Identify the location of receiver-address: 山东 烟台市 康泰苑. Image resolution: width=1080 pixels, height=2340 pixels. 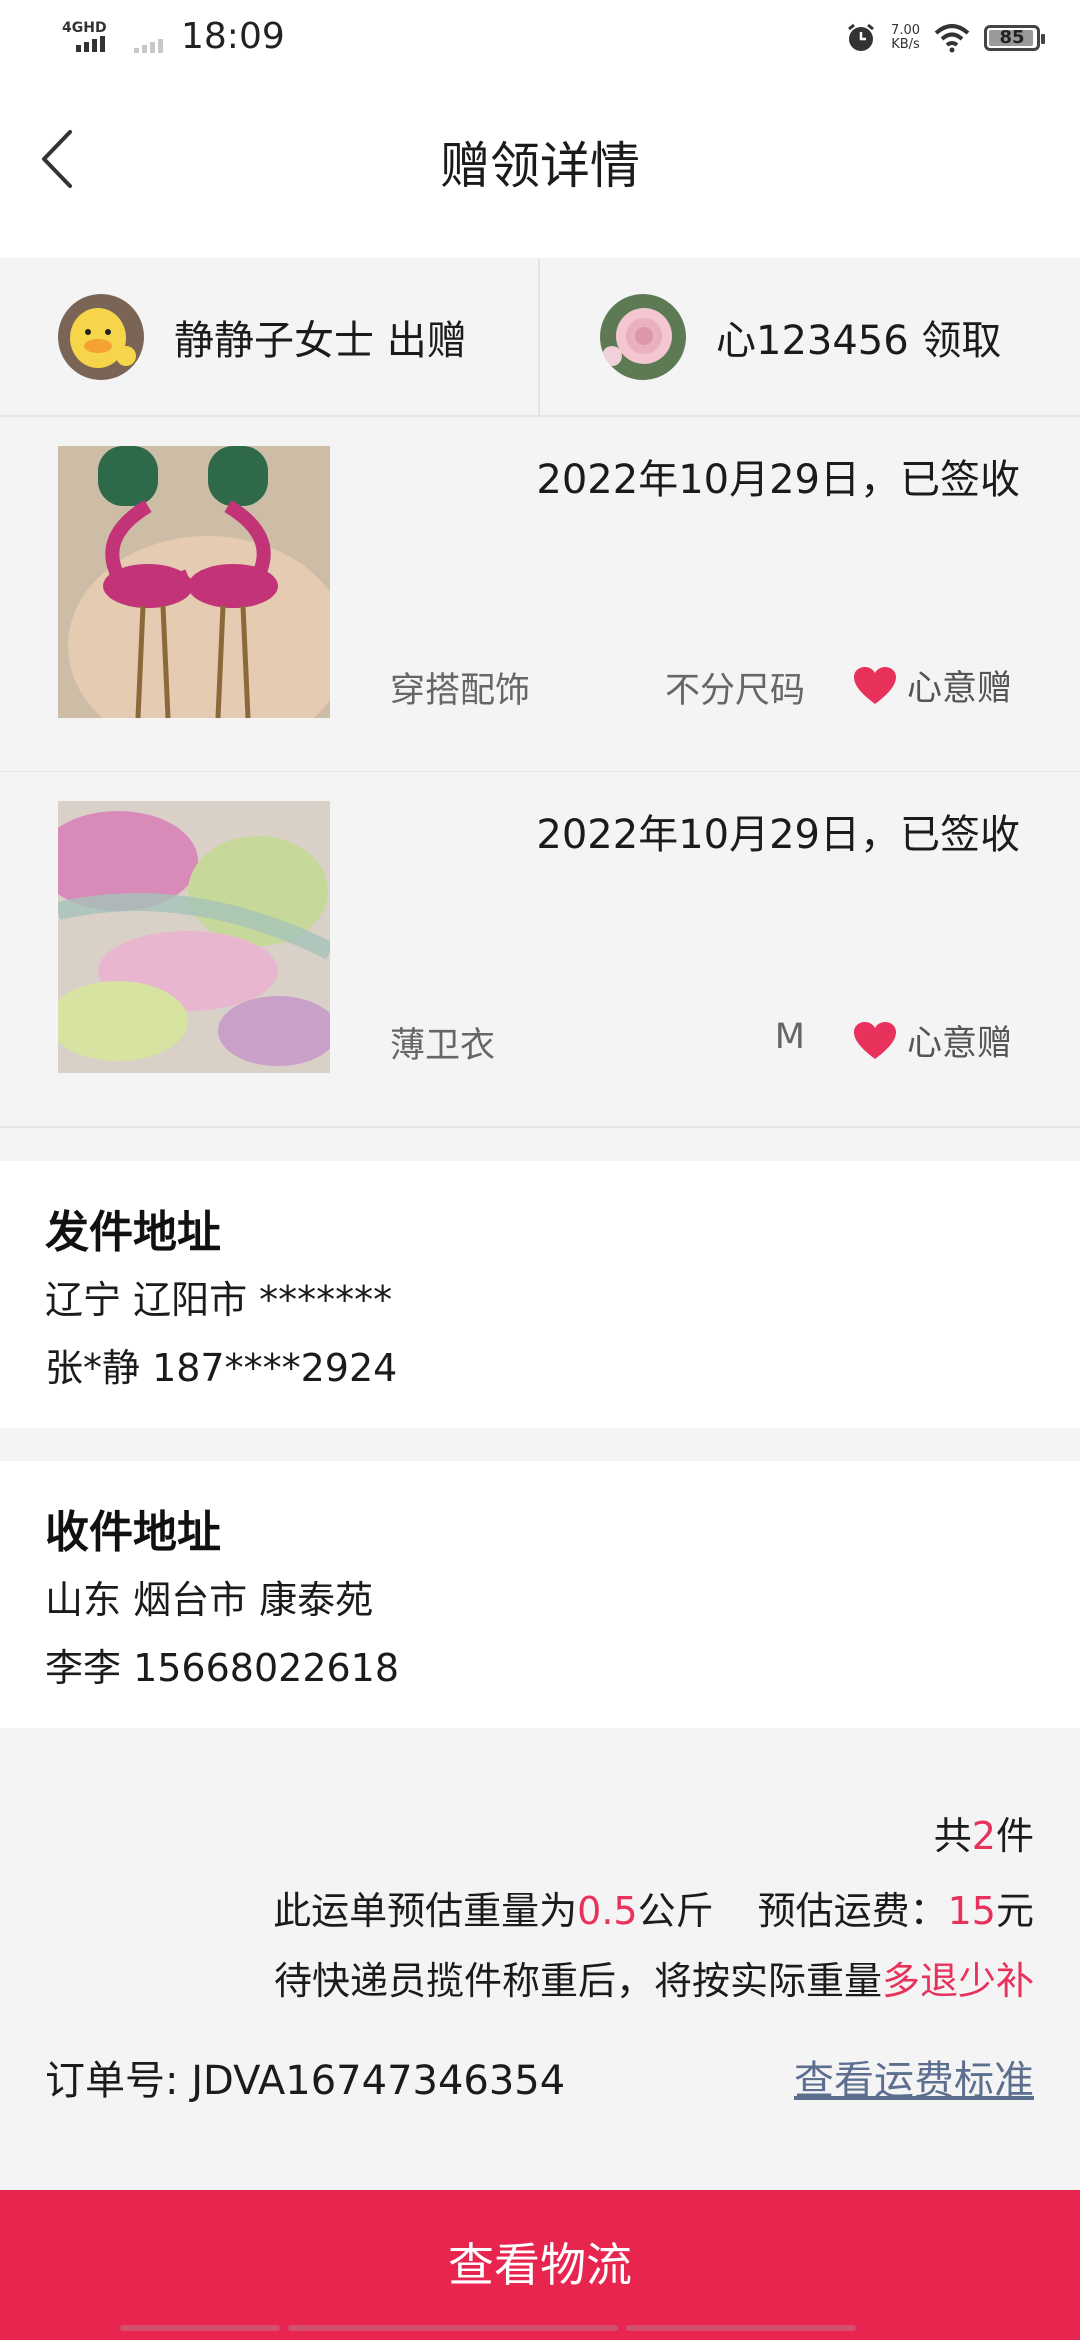
(209, 1600).